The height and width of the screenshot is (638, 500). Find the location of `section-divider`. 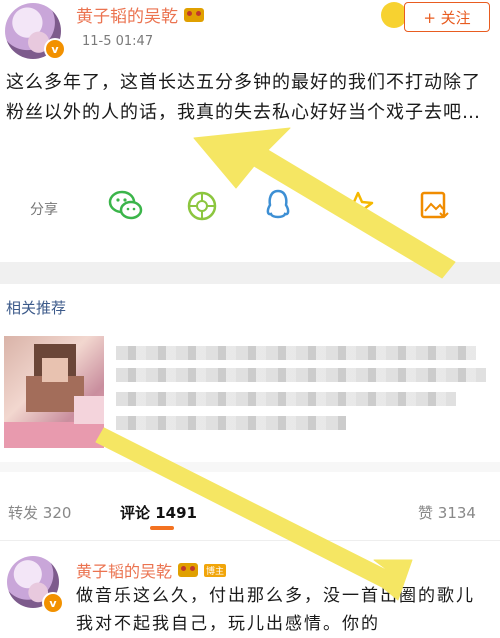

section-divider is located at coordinates (250, 273).